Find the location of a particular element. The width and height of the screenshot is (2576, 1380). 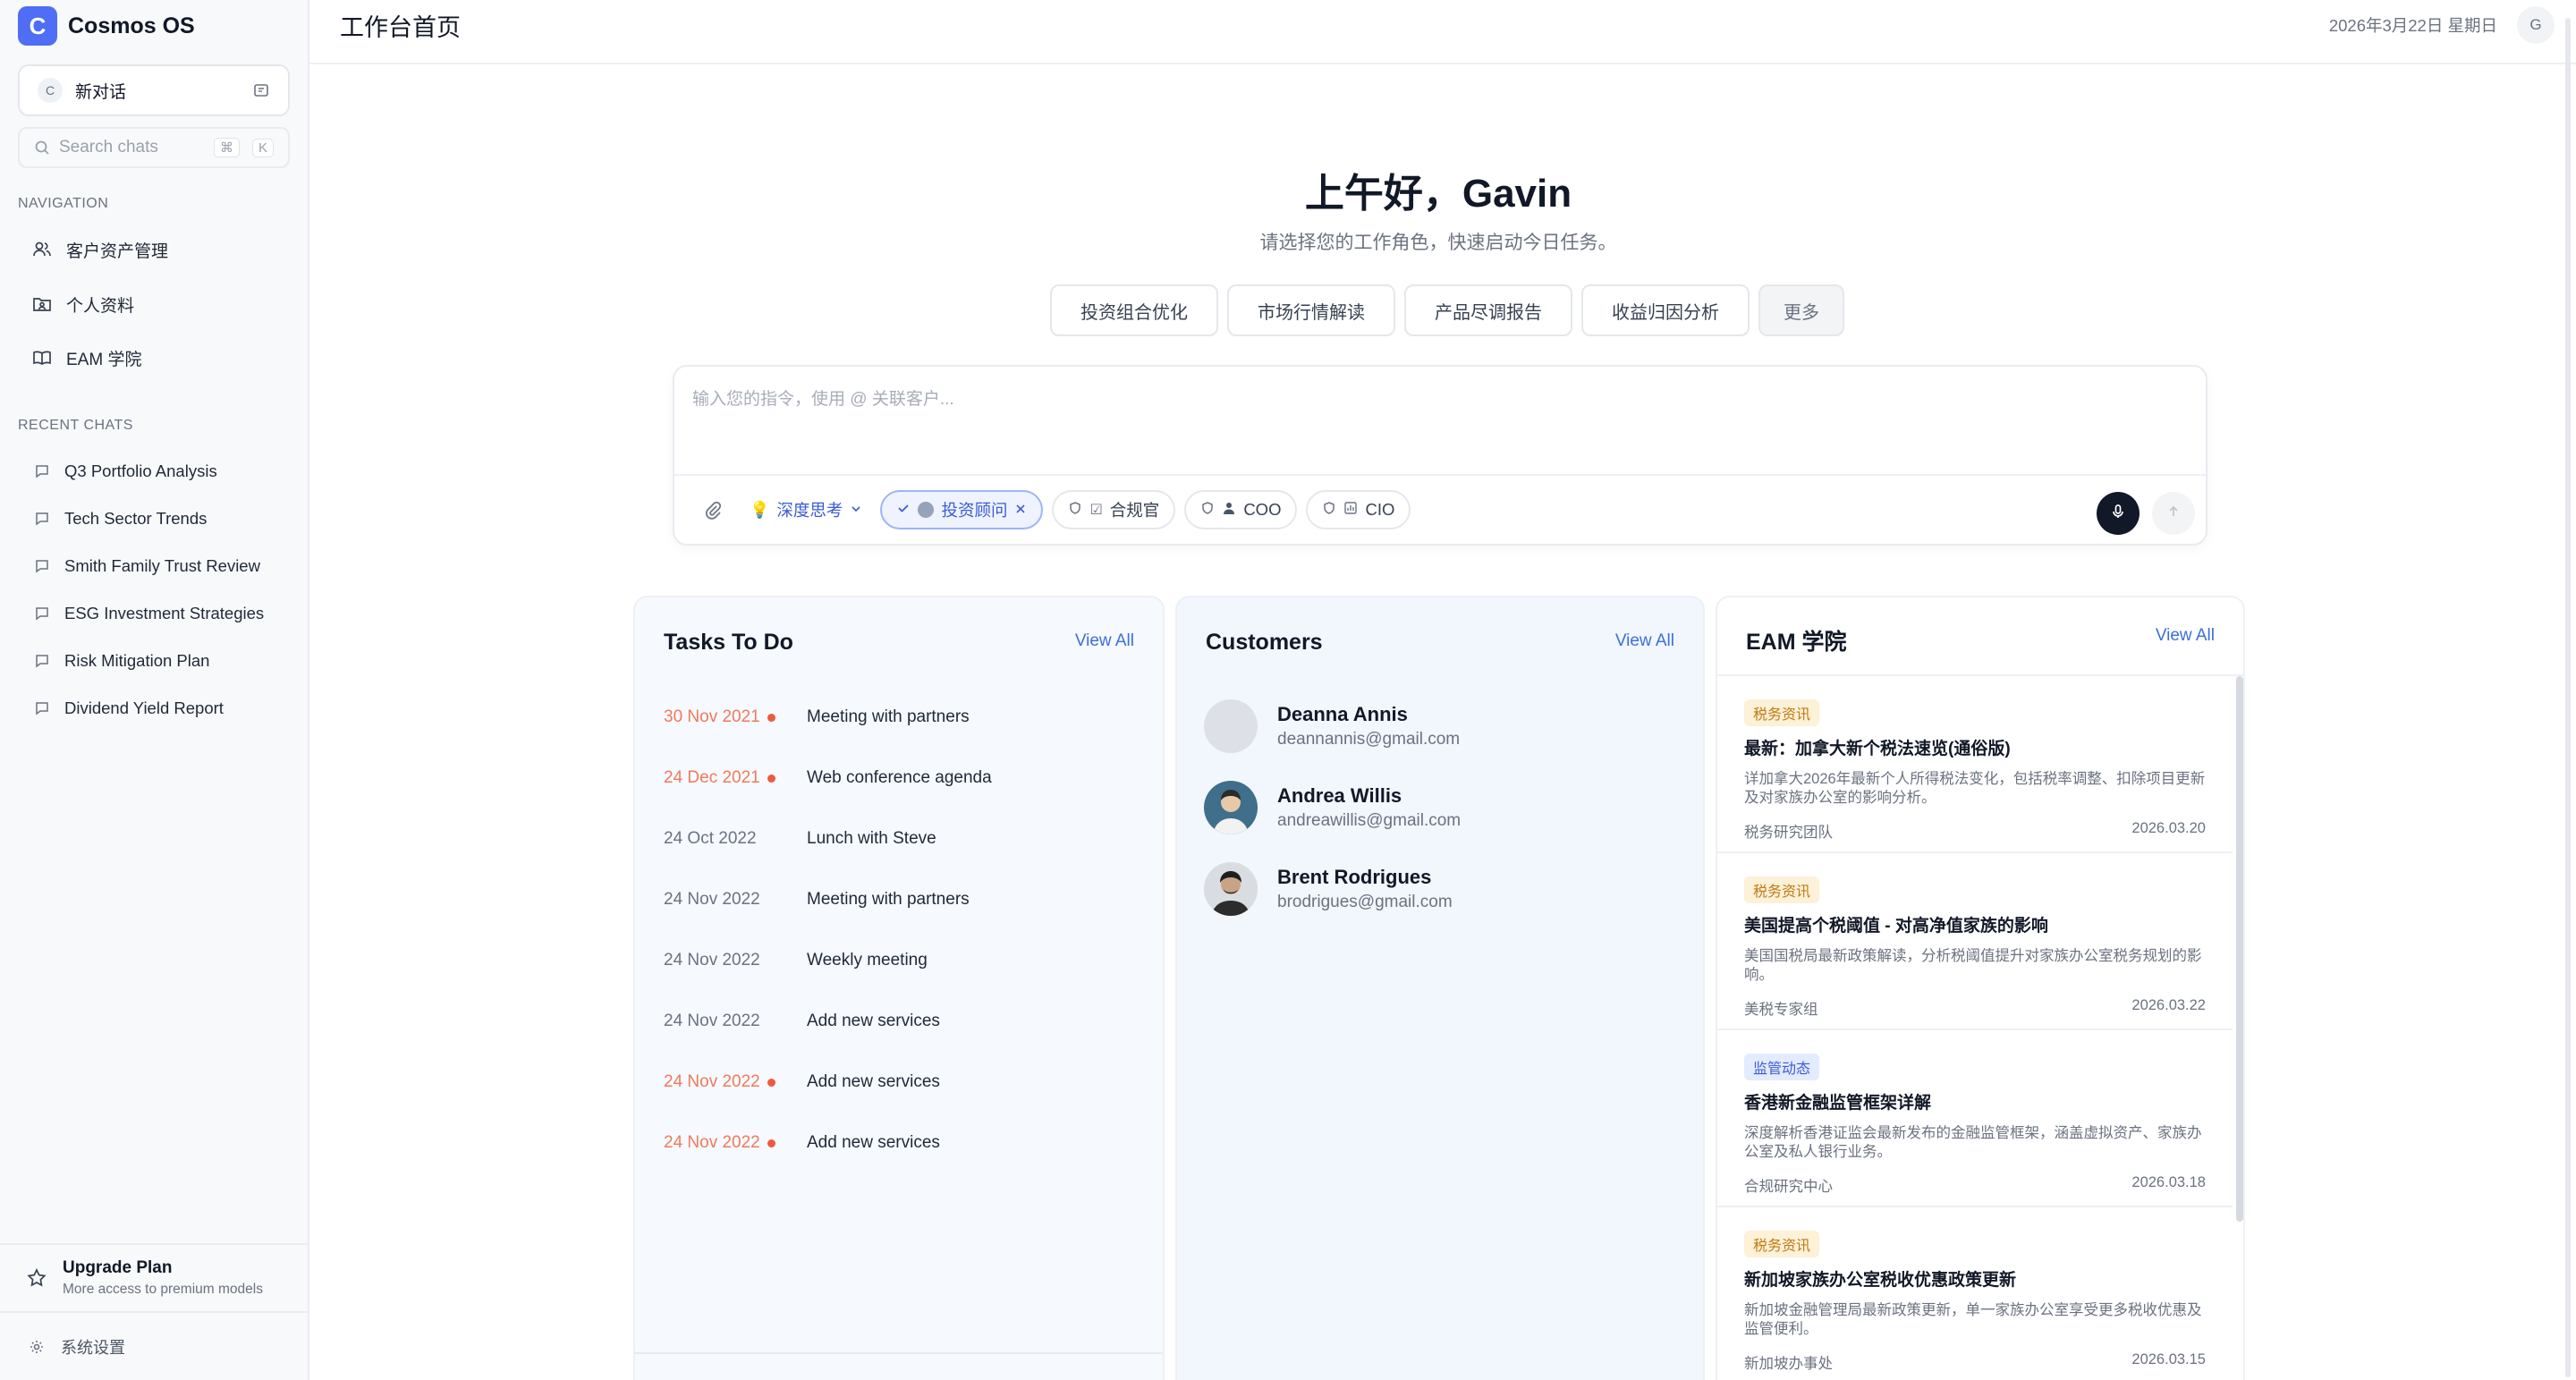

quick-action-more: 更多 is located at coordinates (1801, 310).